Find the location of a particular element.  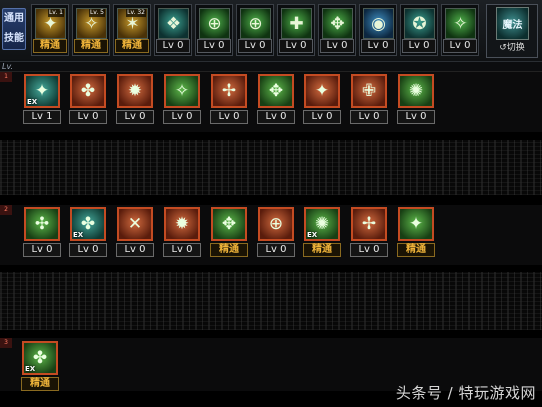

swap-label: ↺切换 is located at coordinates (512, 48).